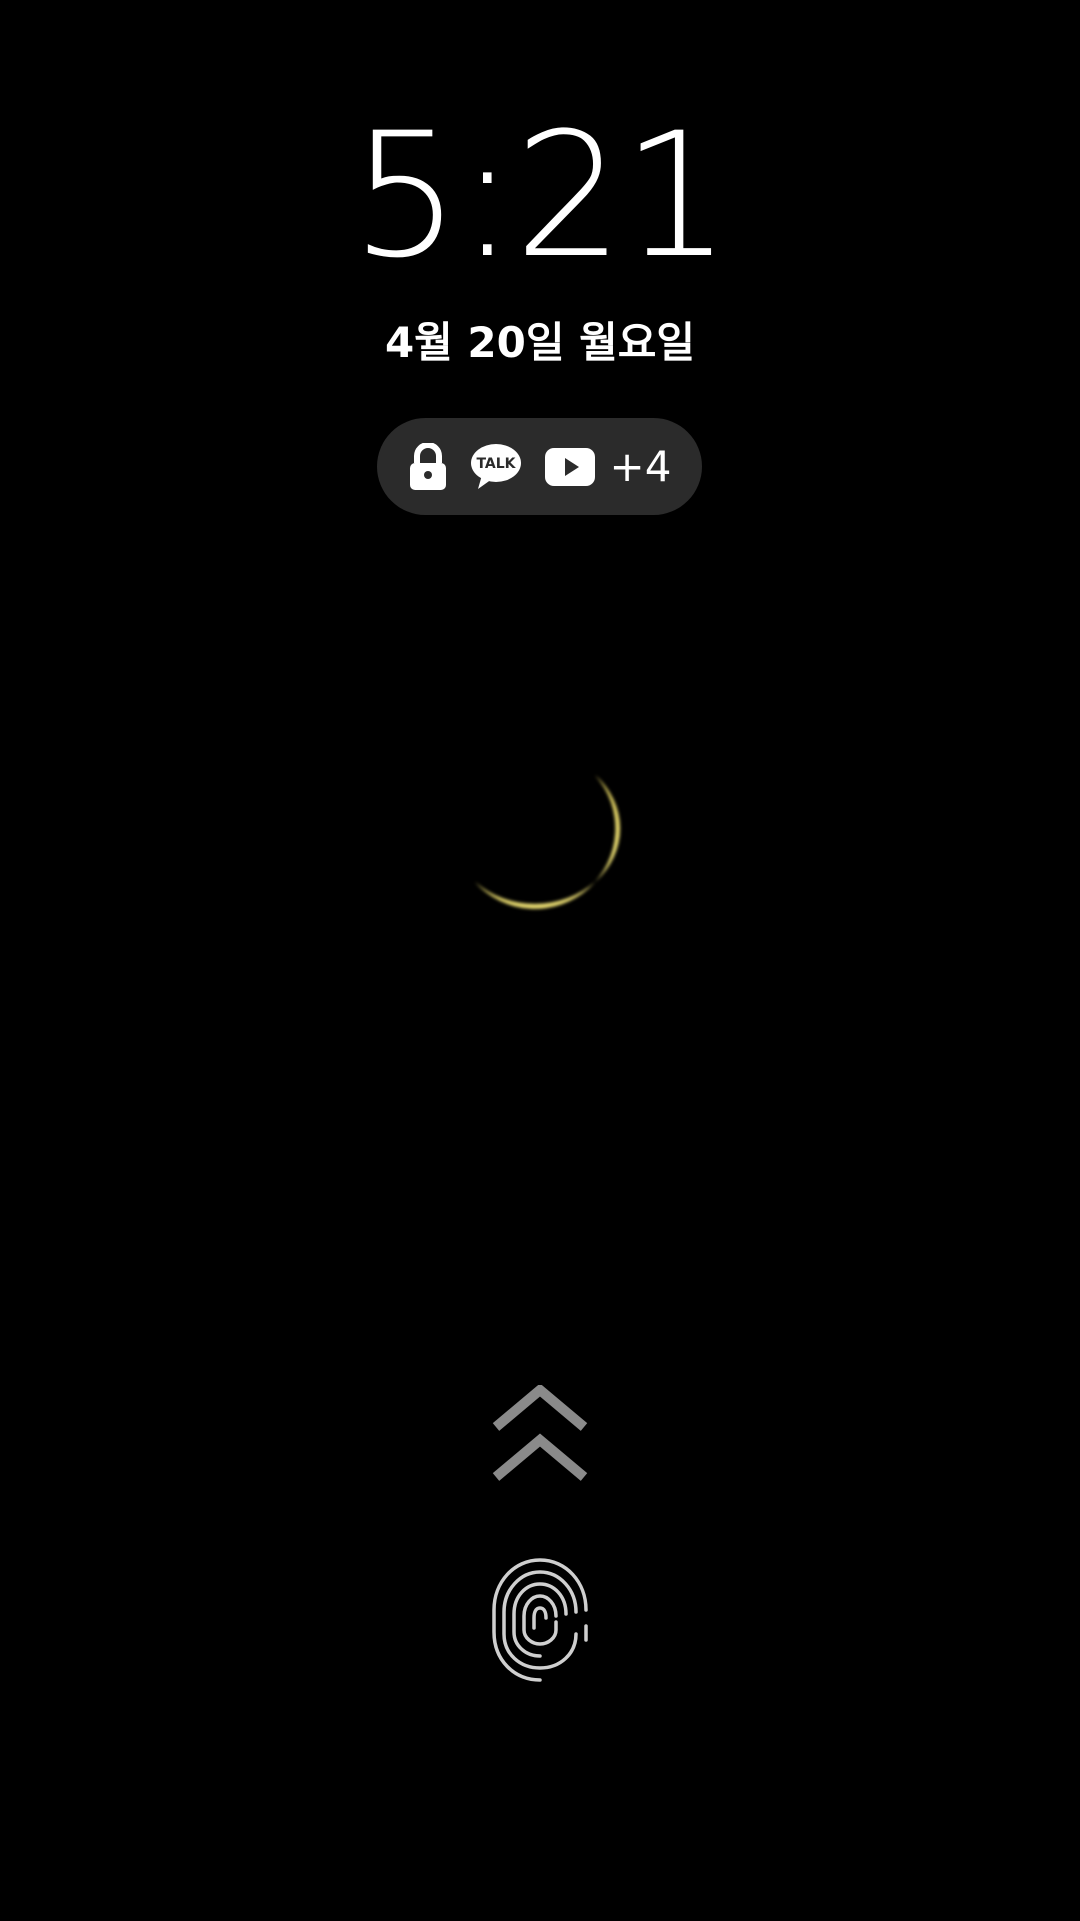 Image resolution: width=1080 pixels, height=1921 pixels. I want to click on kakaotalk-label: TALK, so click(496, 464).